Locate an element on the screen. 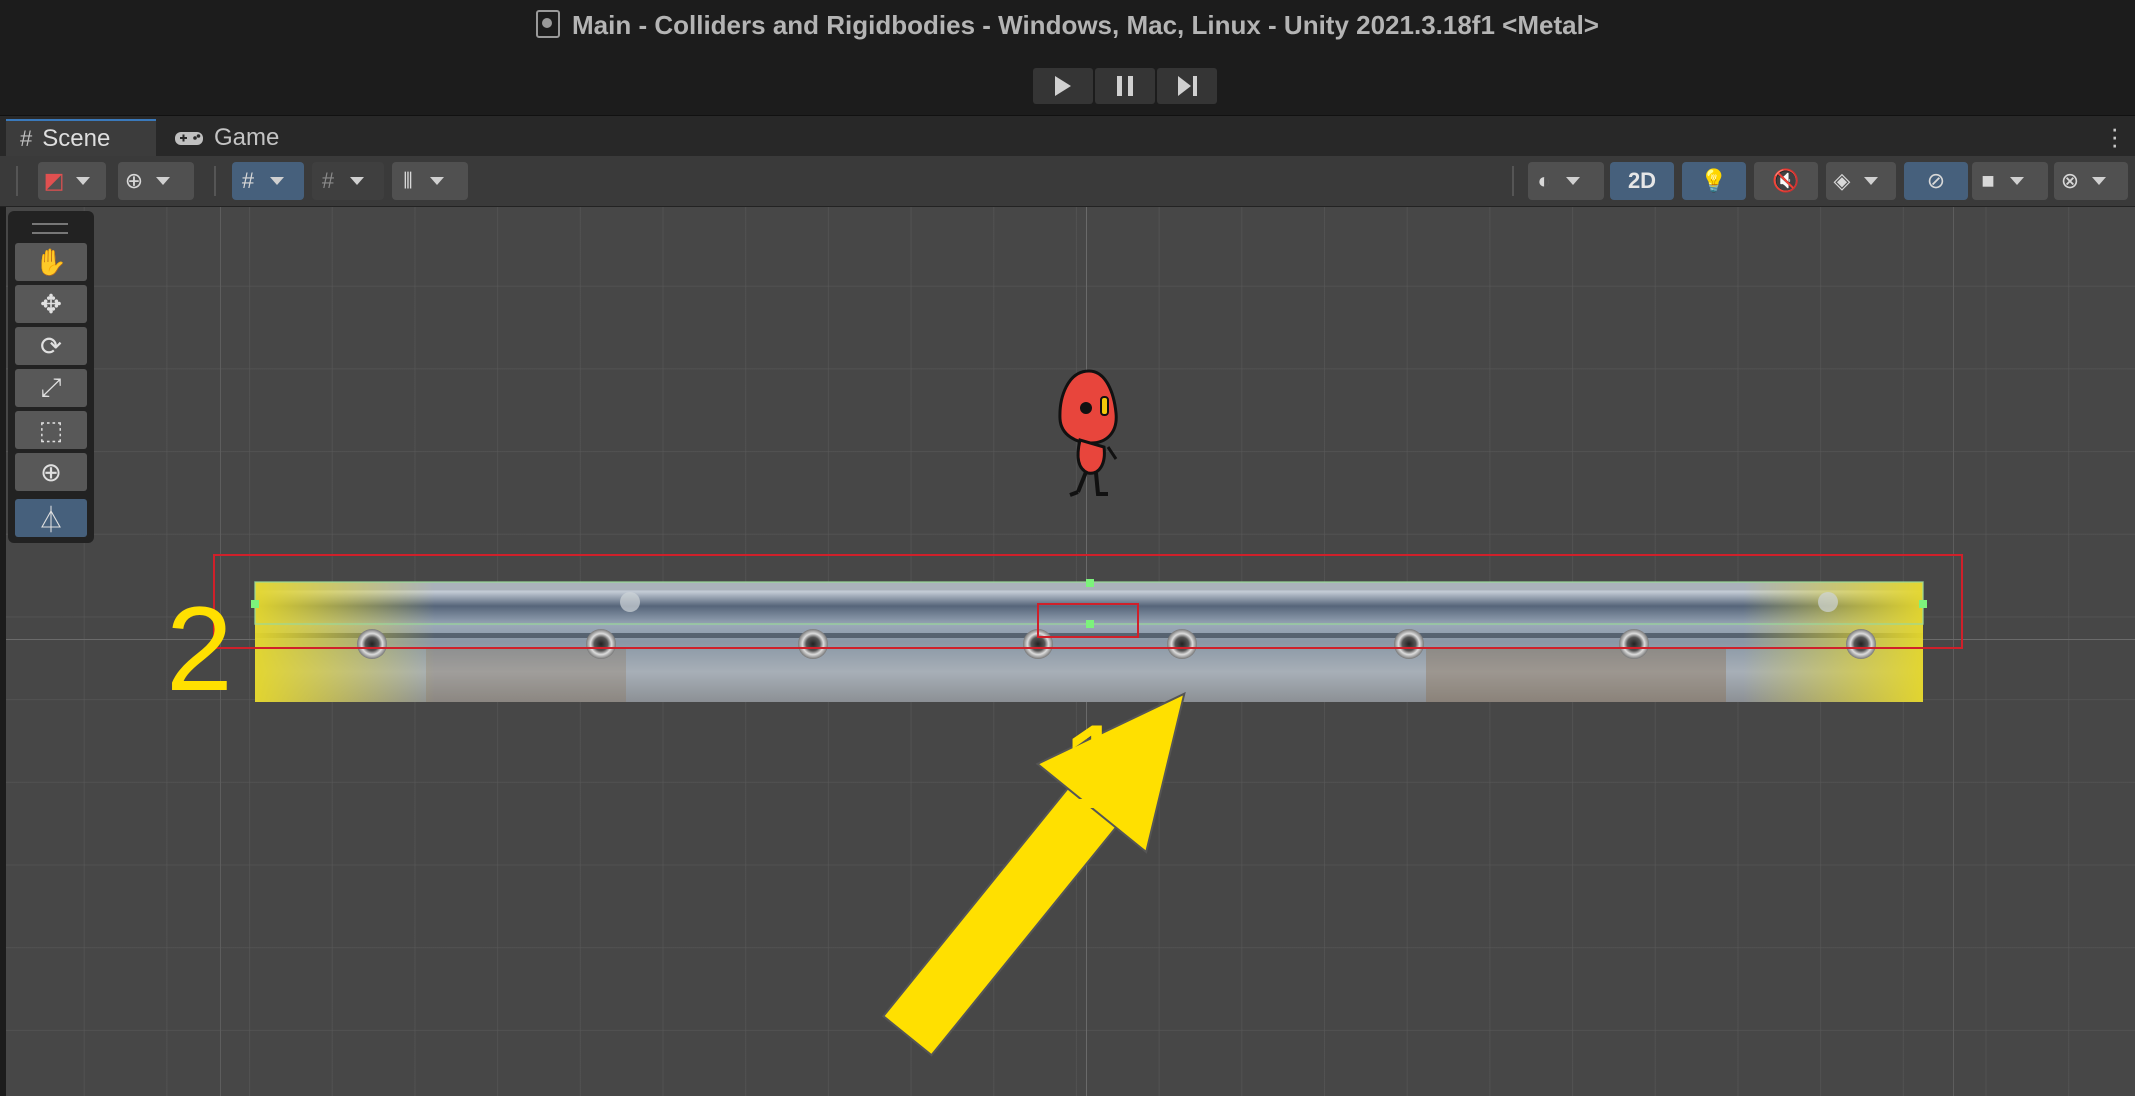 The image size is (2135, 1096). global-local-dropdown: ⊕ is located at coordinates (156, 181).